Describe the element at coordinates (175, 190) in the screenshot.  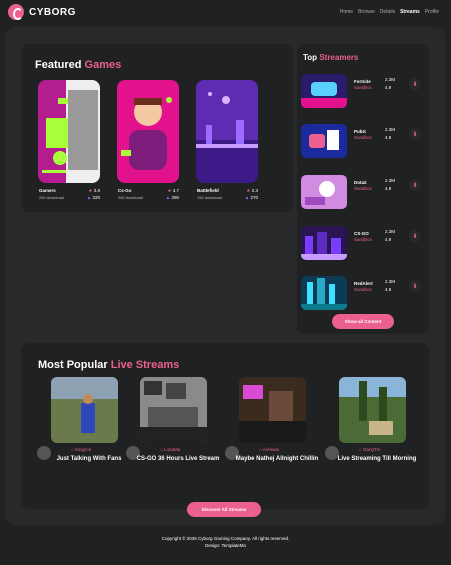
I see `game-rating-value: 3.7` at that location.